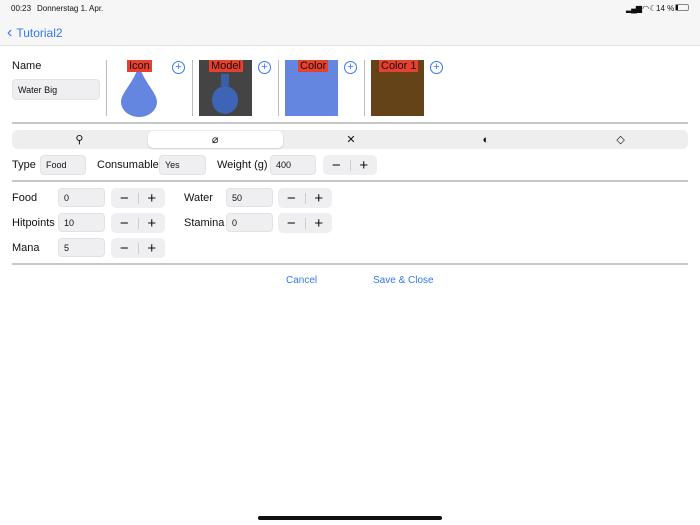 The image size is (700, 525). What do you see at coordinates (204, 223) in the screenshot?
I see `stamina-label: Stamina` at bounding box center [204, 223].